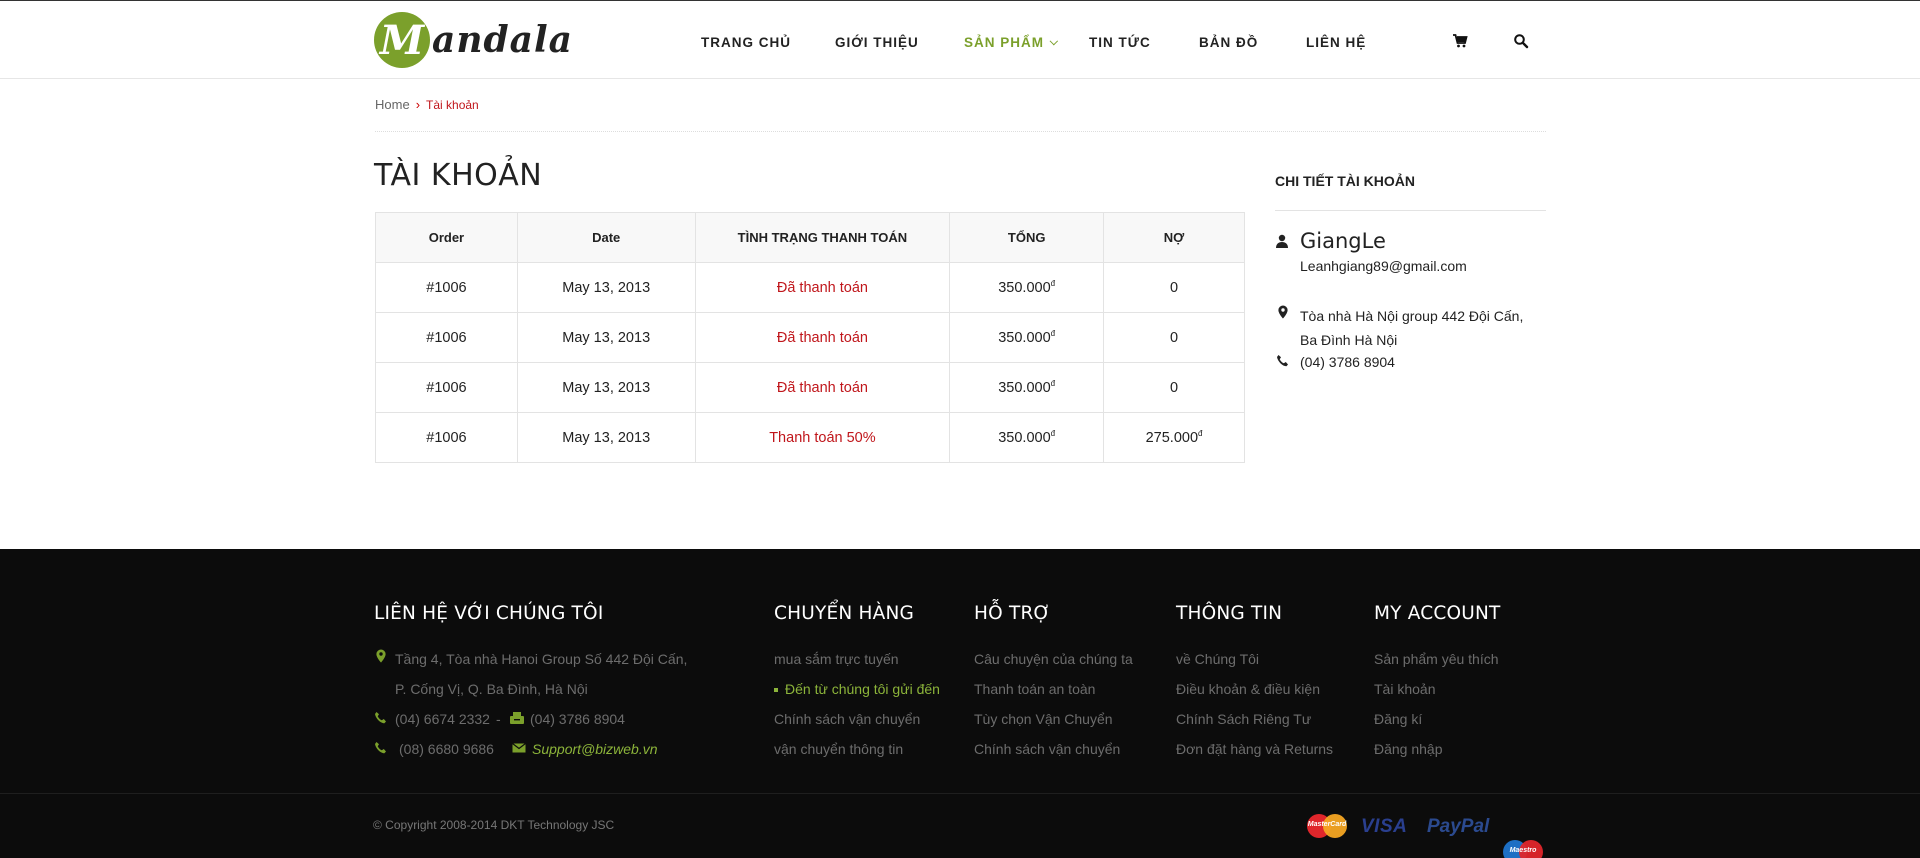 This screenshot has width=1920, height=858. Describe the element at coordinates (1408, 749) in the screenshot. I see `footer-link: Đăng nhập` at that location.